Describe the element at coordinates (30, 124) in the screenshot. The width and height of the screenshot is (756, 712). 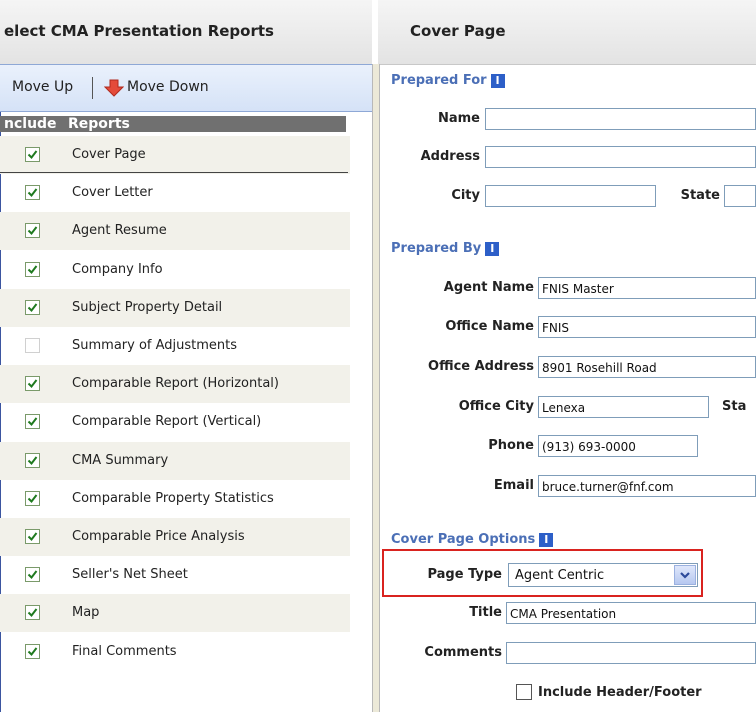
I see `include-column-header: nclude` at that location.